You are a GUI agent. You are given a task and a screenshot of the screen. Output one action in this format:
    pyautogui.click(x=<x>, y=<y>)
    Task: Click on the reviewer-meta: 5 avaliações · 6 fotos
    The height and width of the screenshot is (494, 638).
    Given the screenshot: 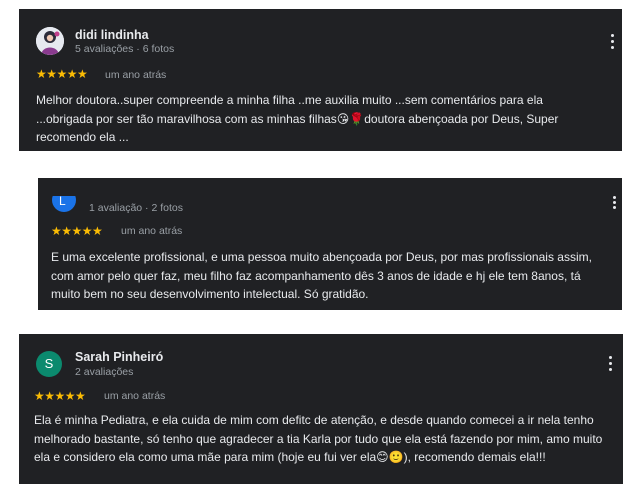 What is the action you would take?
    pyautogui.click(x=125, y=49)
    